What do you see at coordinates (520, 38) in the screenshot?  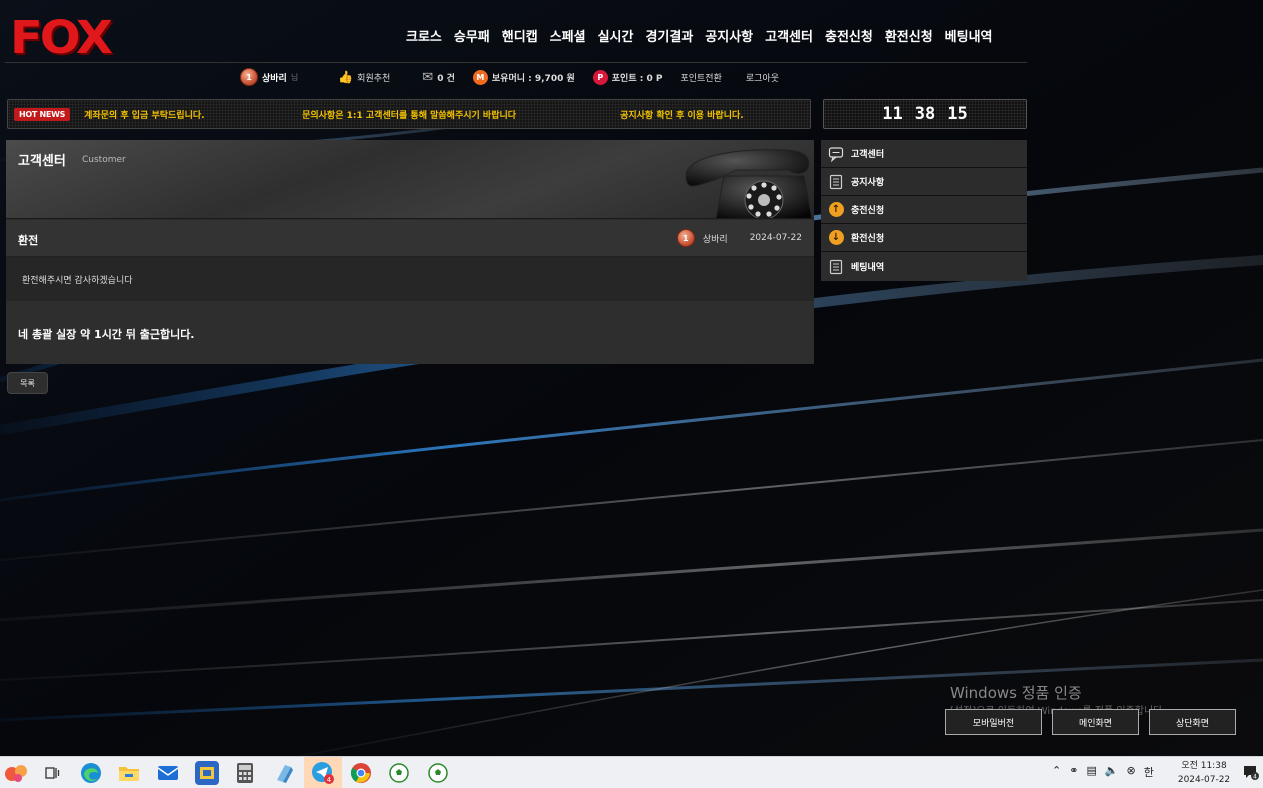 I see `nav-handicap: 핸디캡` at bounding box center [520, 38].